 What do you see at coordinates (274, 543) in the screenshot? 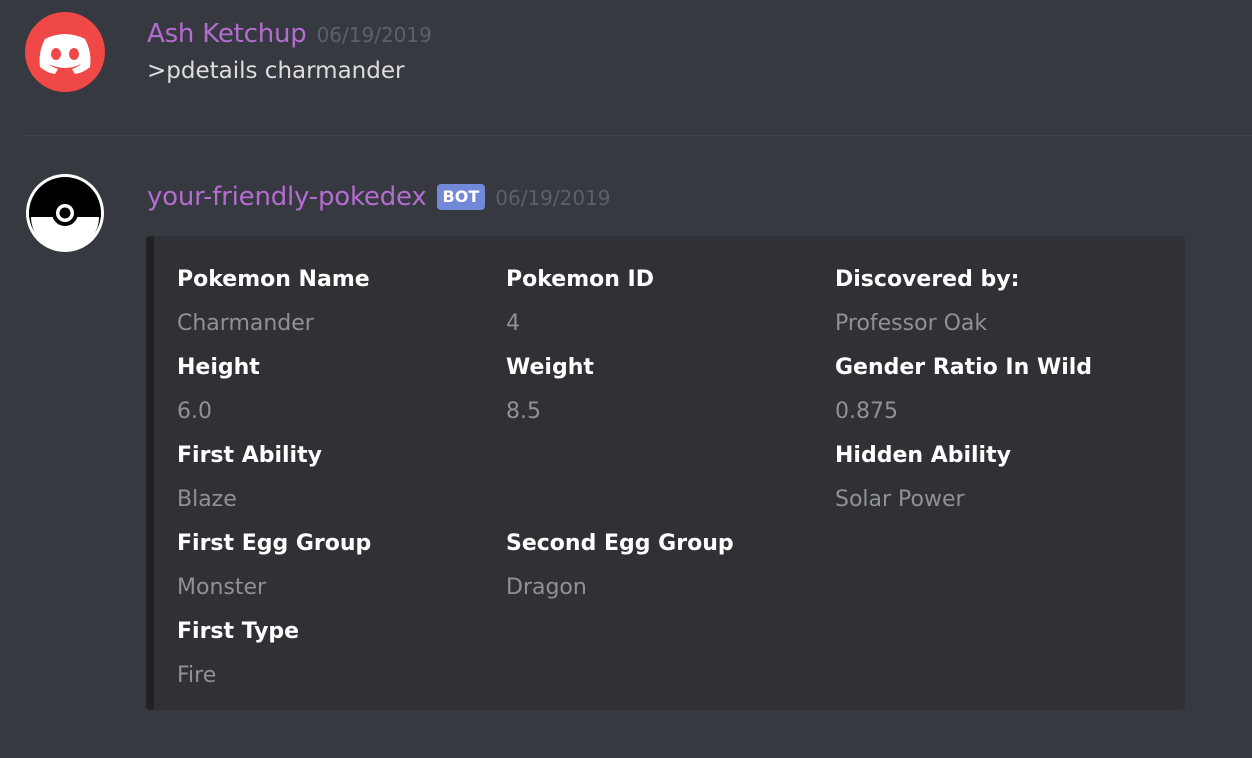
I see `field-name: First Egg Group` at bounding box center [274, 543].